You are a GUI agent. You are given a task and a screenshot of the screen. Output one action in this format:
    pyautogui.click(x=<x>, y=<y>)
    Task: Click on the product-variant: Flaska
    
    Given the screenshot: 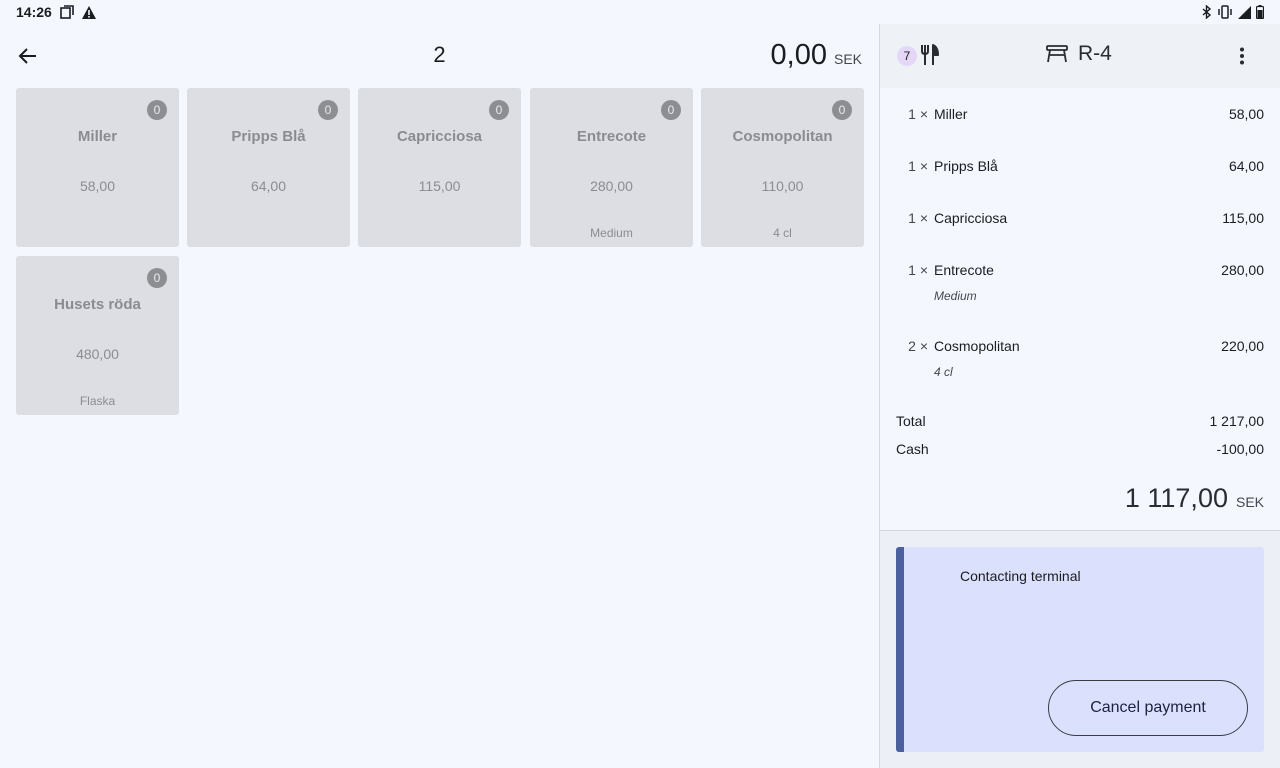 What is the action you would take?
    pyautogui.click(x=97, y=401)
    